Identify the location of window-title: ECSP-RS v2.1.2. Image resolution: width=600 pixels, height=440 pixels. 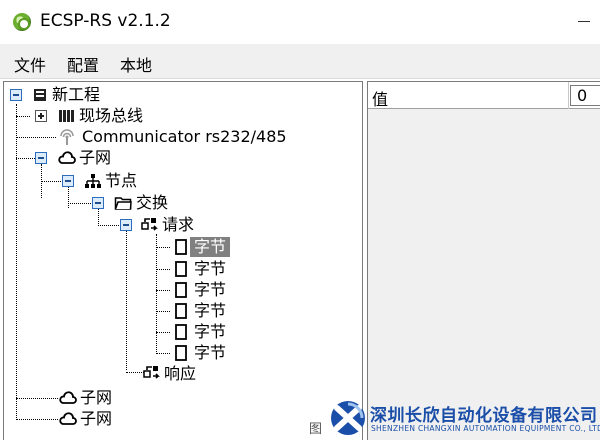
(105, 21).